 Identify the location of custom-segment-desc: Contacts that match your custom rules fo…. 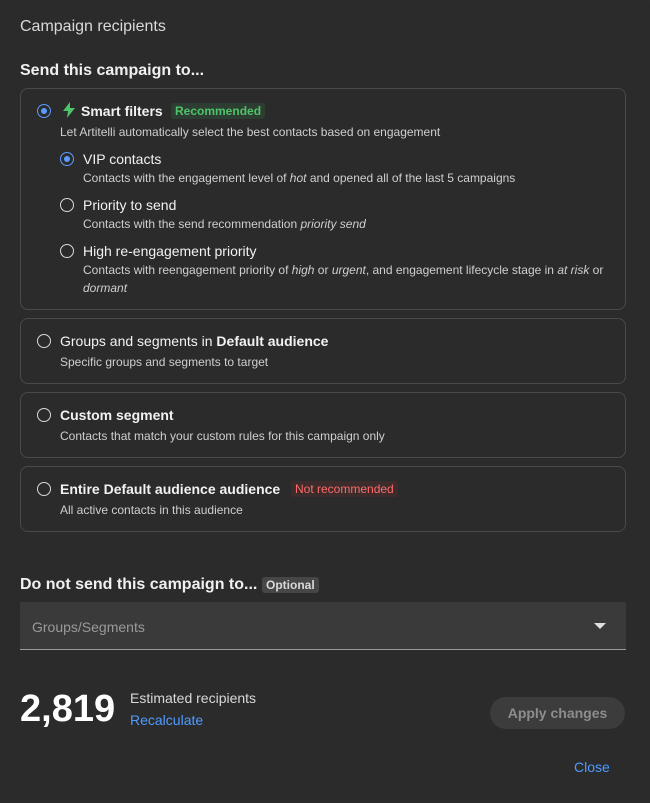
(222, 436).